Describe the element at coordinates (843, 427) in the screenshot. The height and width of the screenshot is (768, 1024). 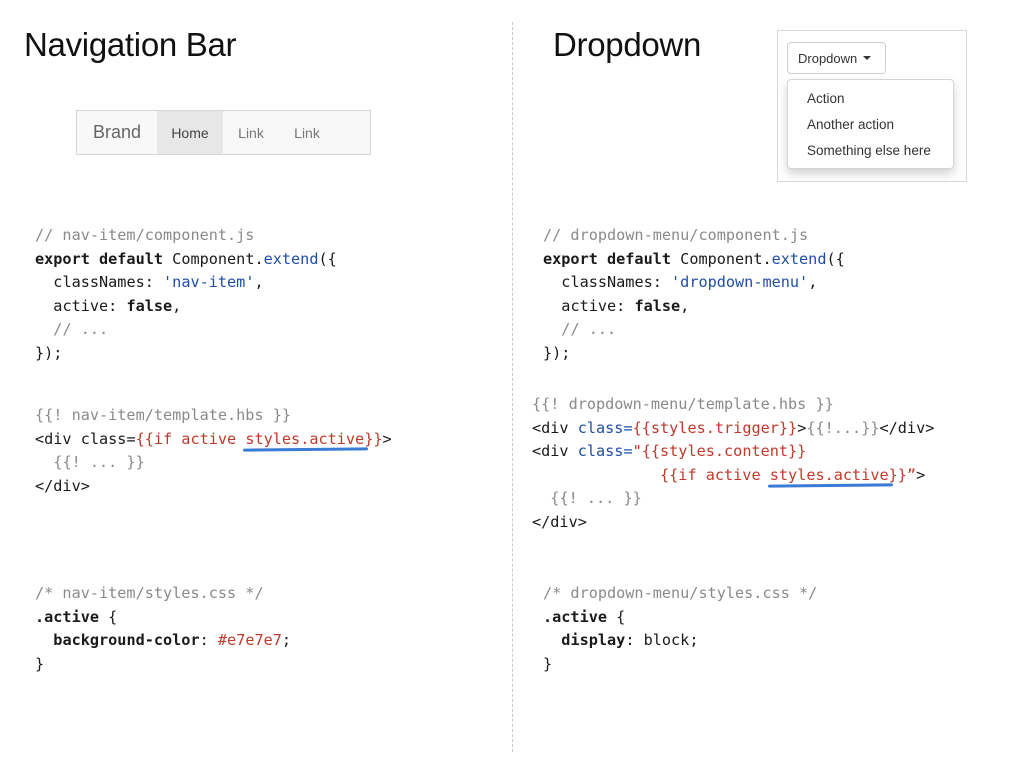
I see `code-comment: {{!...}}` at that location.